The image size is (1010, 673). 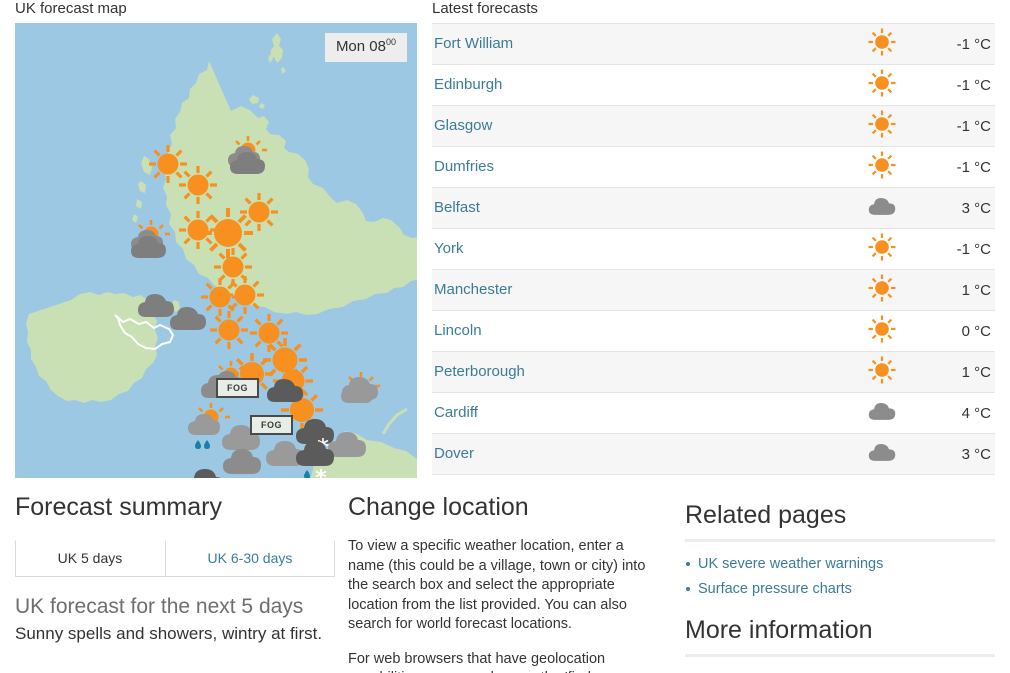 I want to click on list-item: UK severe weather warnings, so click(x=840, y=564).